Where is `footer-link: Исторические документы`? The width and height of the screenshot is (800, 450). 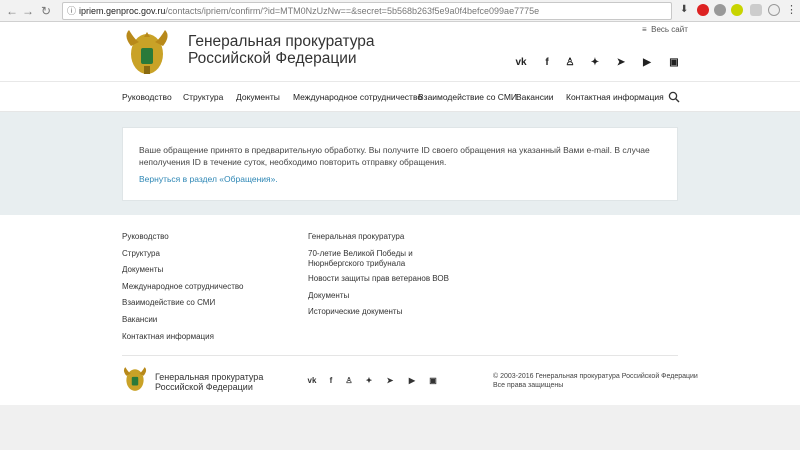 footer-link: Исторические документы is located at coordinates (355, 312).